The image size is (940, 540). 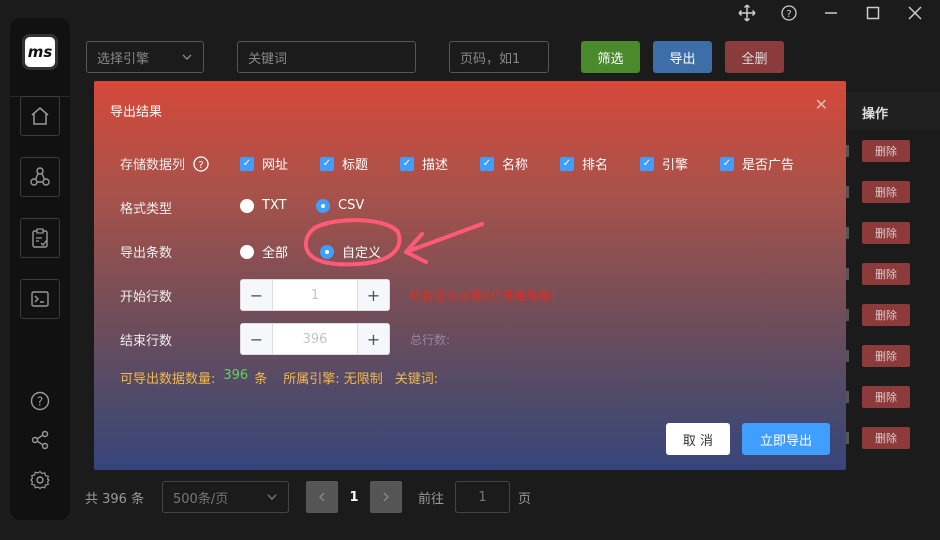 I want to click on end-row-input: 396, so click(x=315, y=339).